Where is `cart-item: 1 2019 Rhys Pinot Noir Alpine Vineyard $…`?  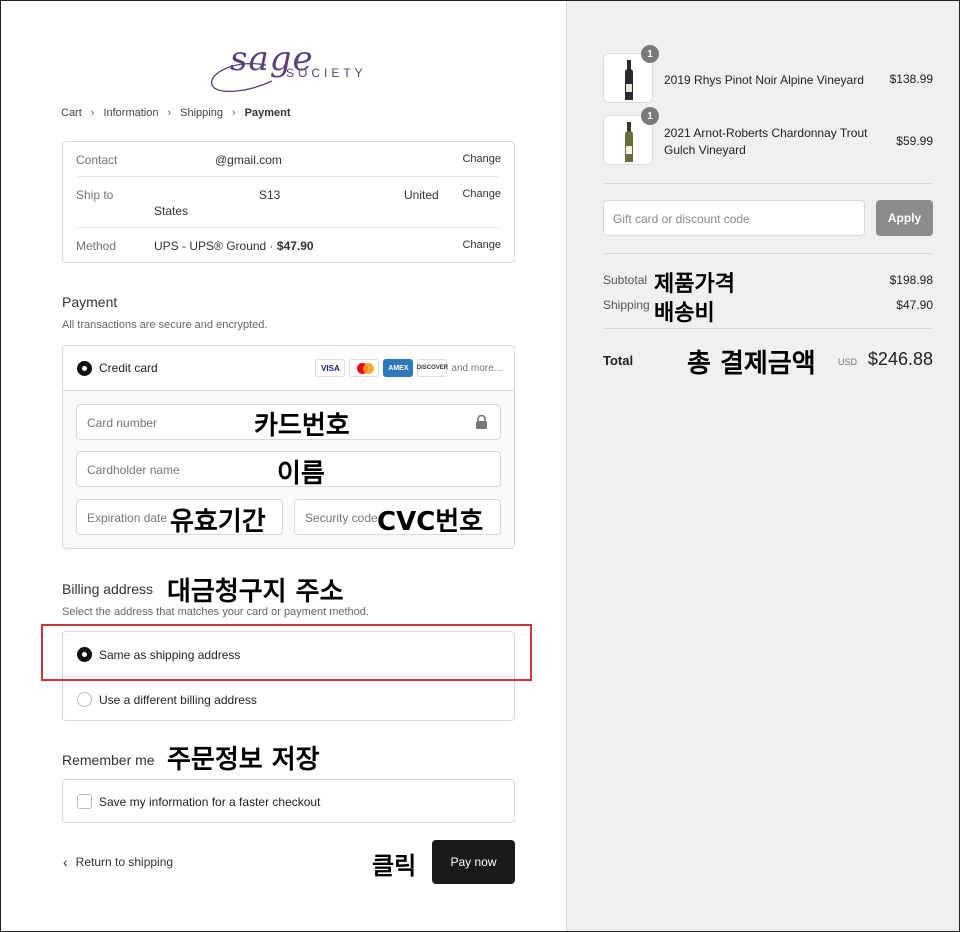 cart-item: 1 2019 Rhys Pinot Noir Alpine Vineyard $… is located at coordinates (780, 75).